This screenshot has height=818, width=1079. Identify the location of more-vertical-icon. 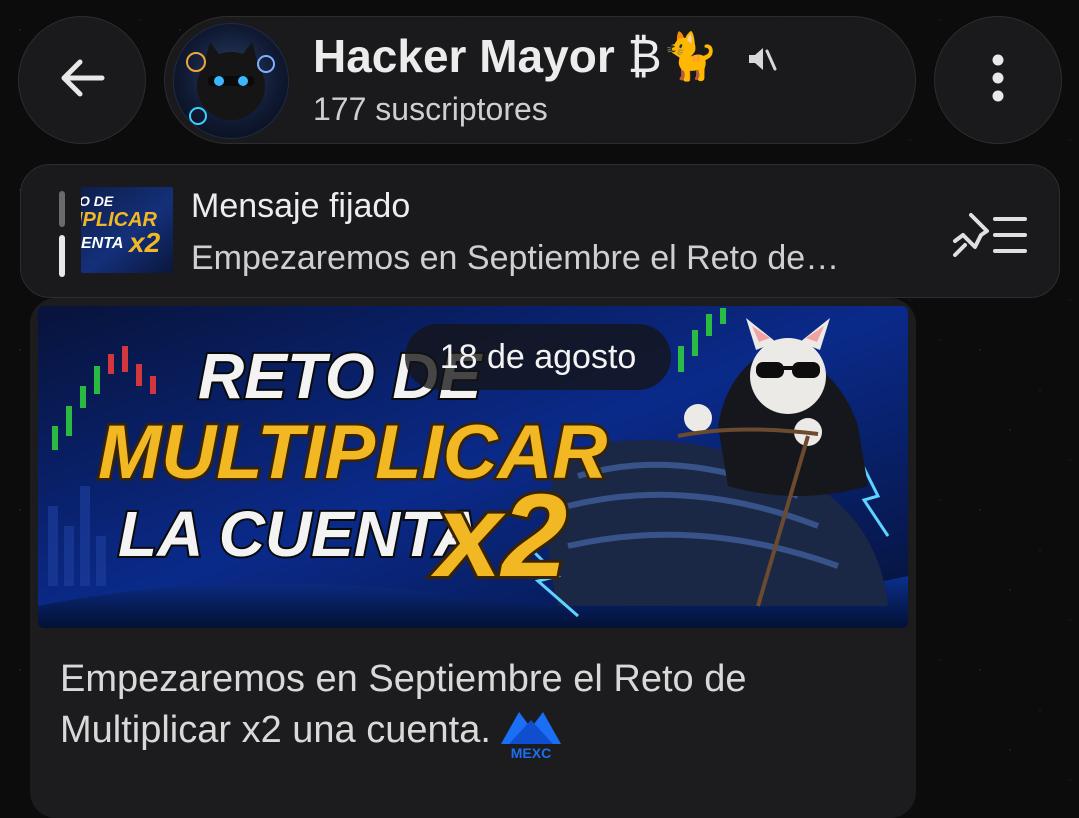
(998, 80).